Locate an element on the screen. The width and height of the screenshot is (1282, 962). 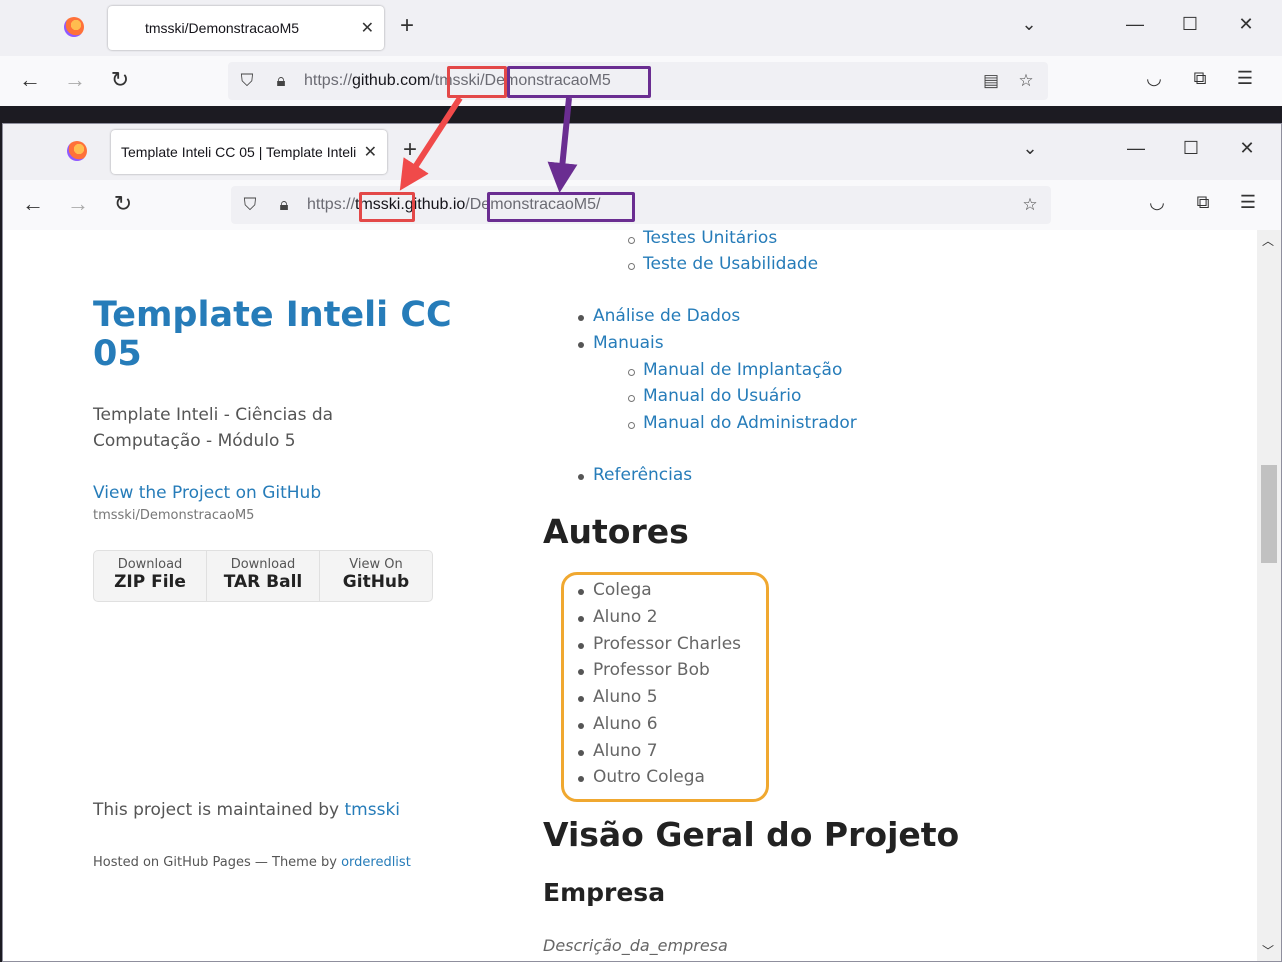
red-arrow is located at coordinates (431, 143).